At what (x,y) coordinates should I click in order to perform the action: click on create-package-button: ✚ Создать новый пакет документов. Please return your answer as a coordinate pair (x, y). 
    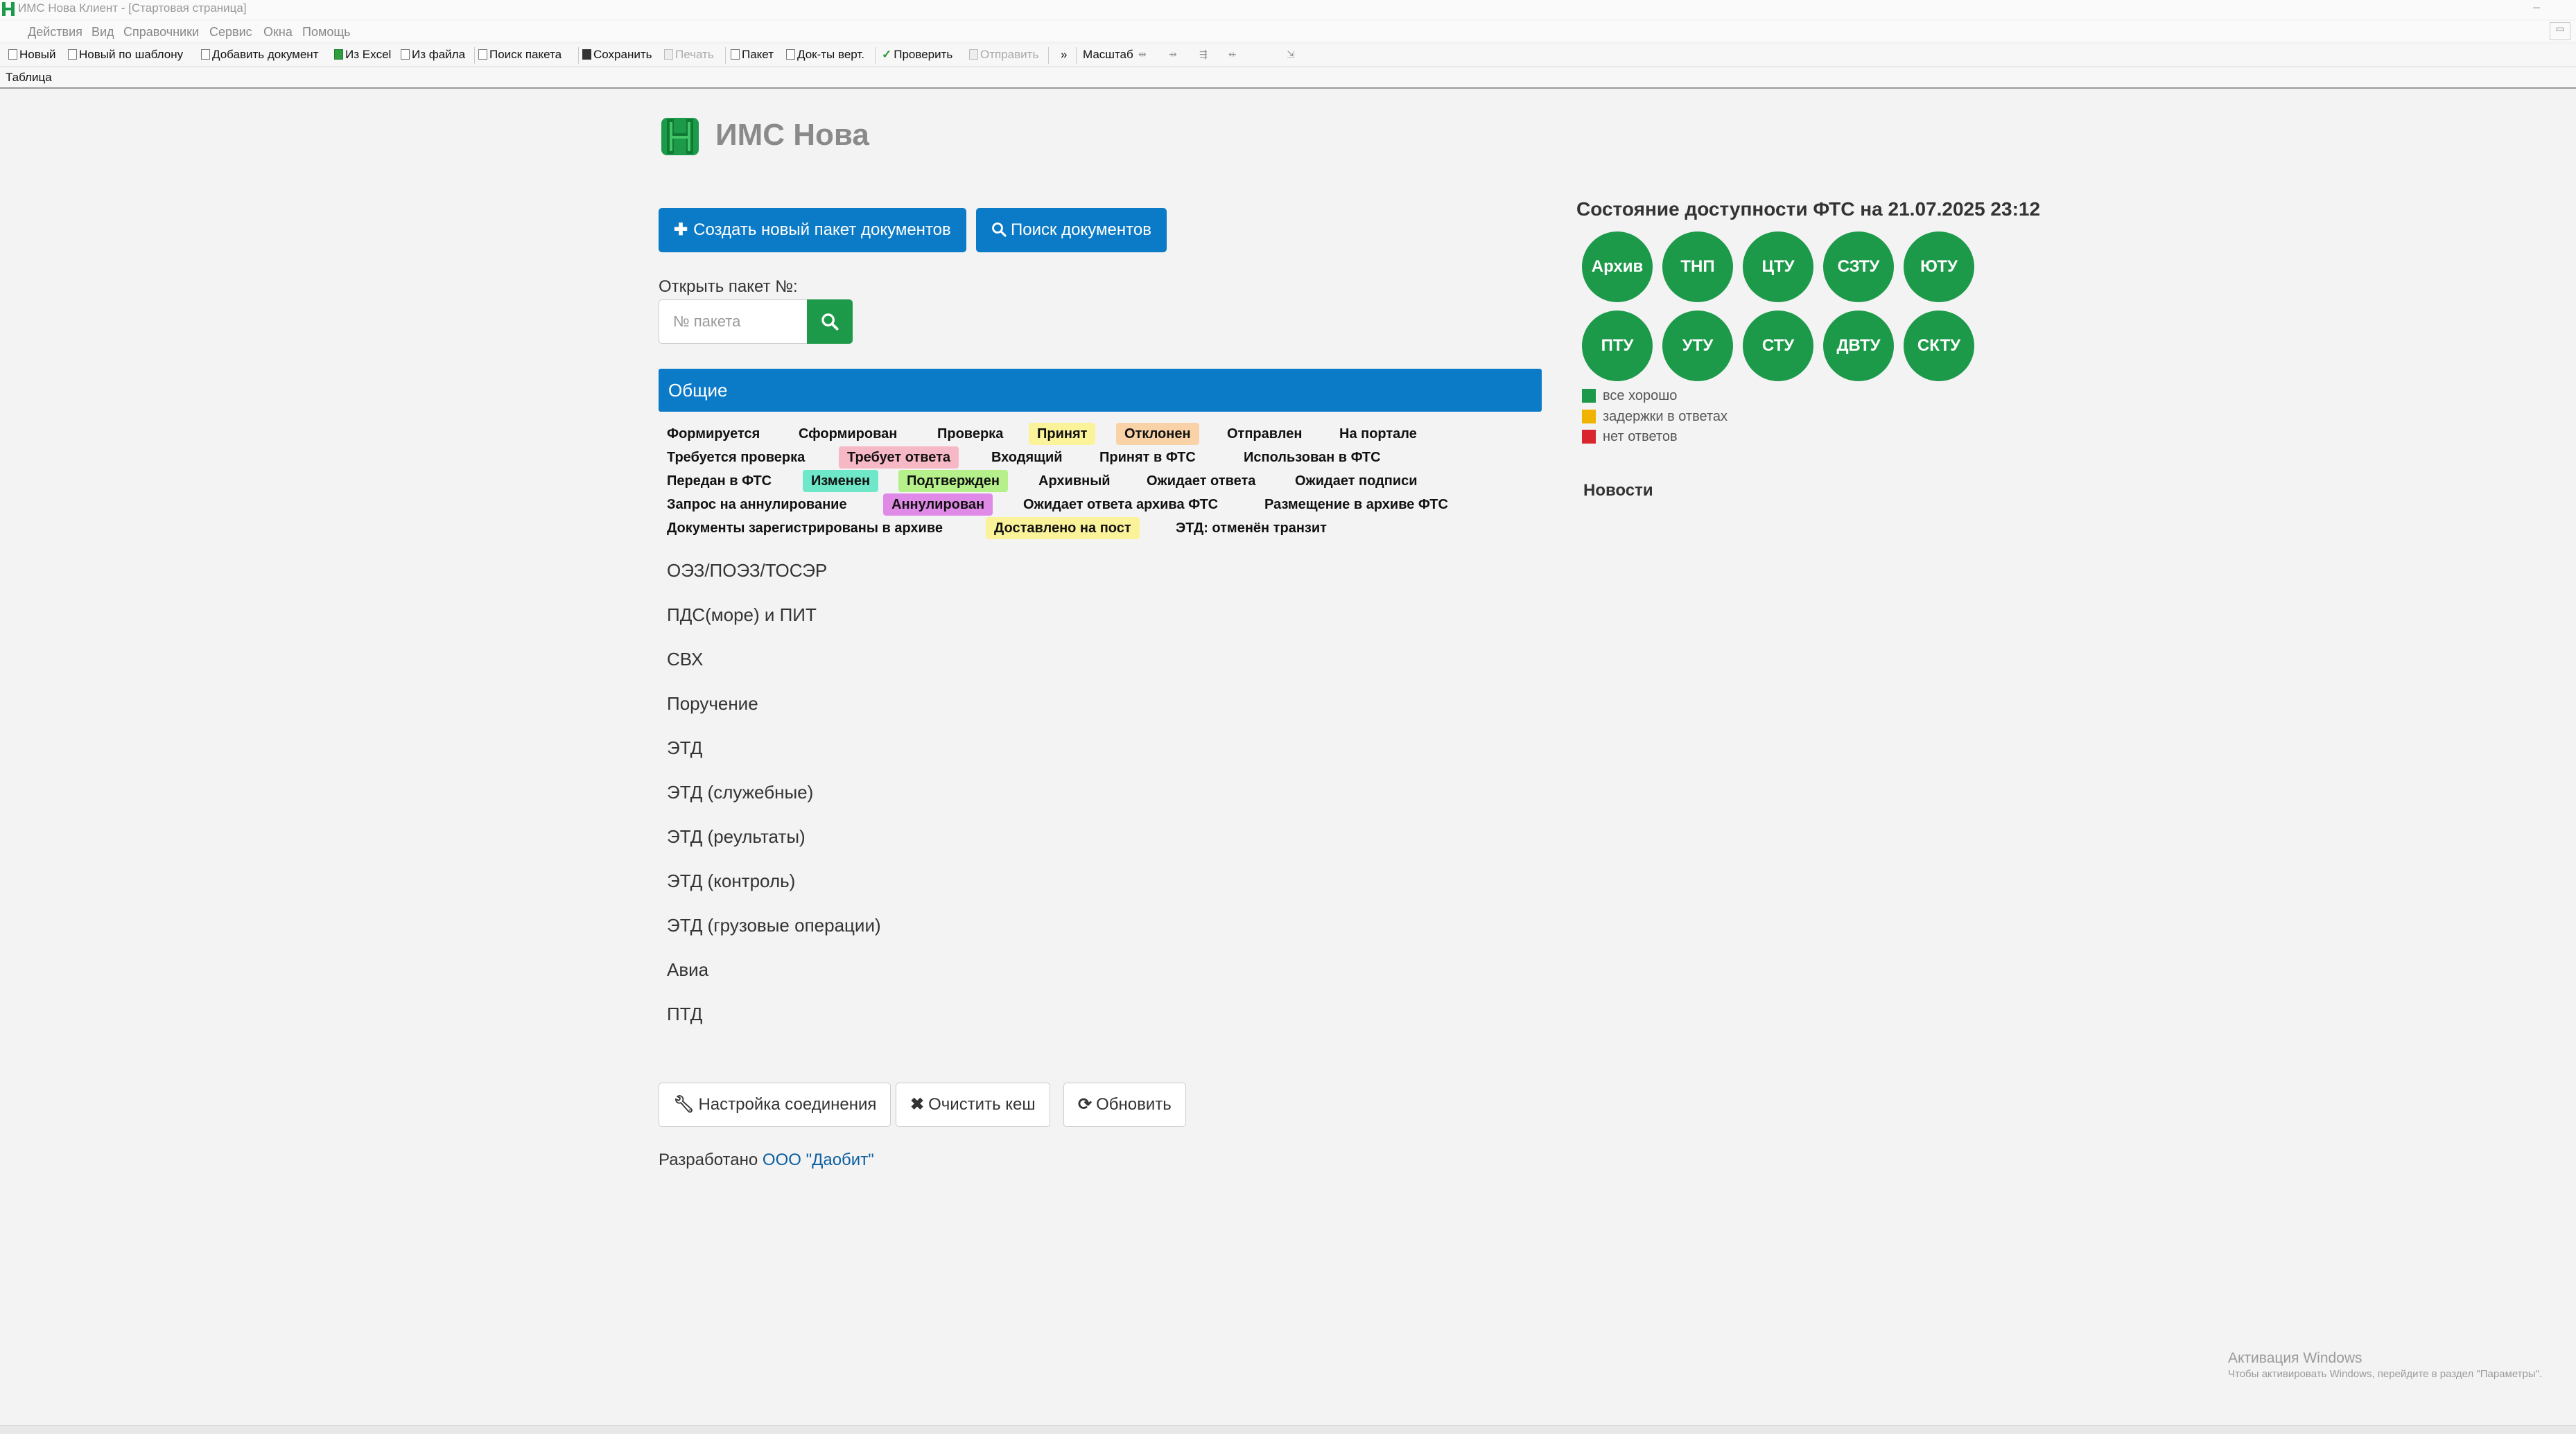
    Looking at the image, I should click on (812, 230).